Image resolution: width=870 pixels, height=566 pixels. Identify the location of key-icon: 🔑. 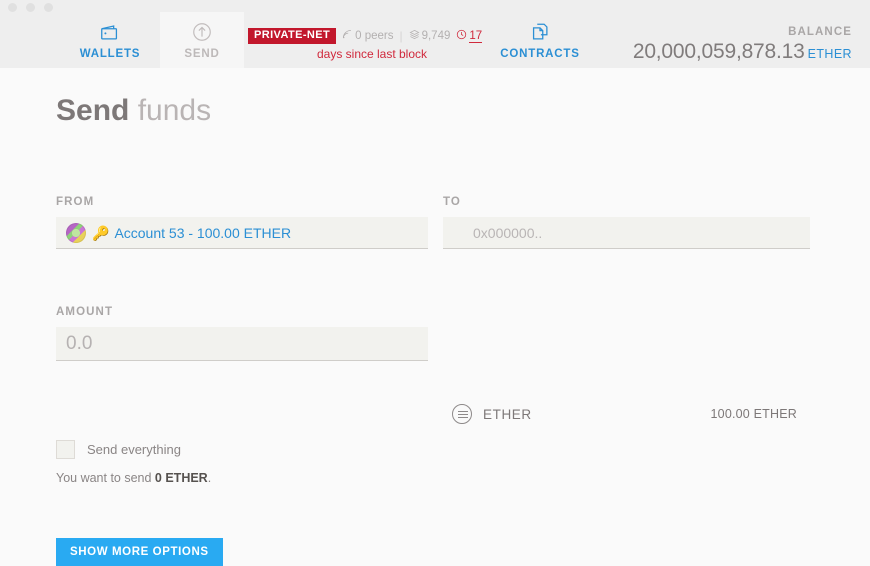
(101, 232).